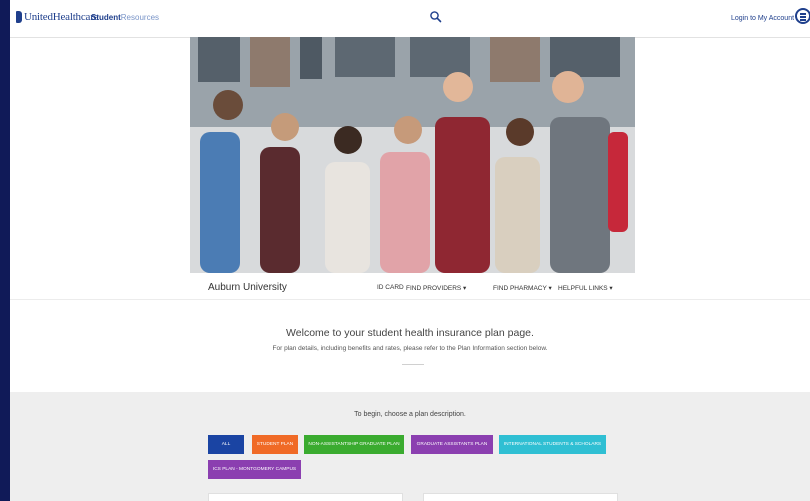 This screenshot has height=501, width=810. I want to click on login-link: Login to My Account, so click(762, 18).